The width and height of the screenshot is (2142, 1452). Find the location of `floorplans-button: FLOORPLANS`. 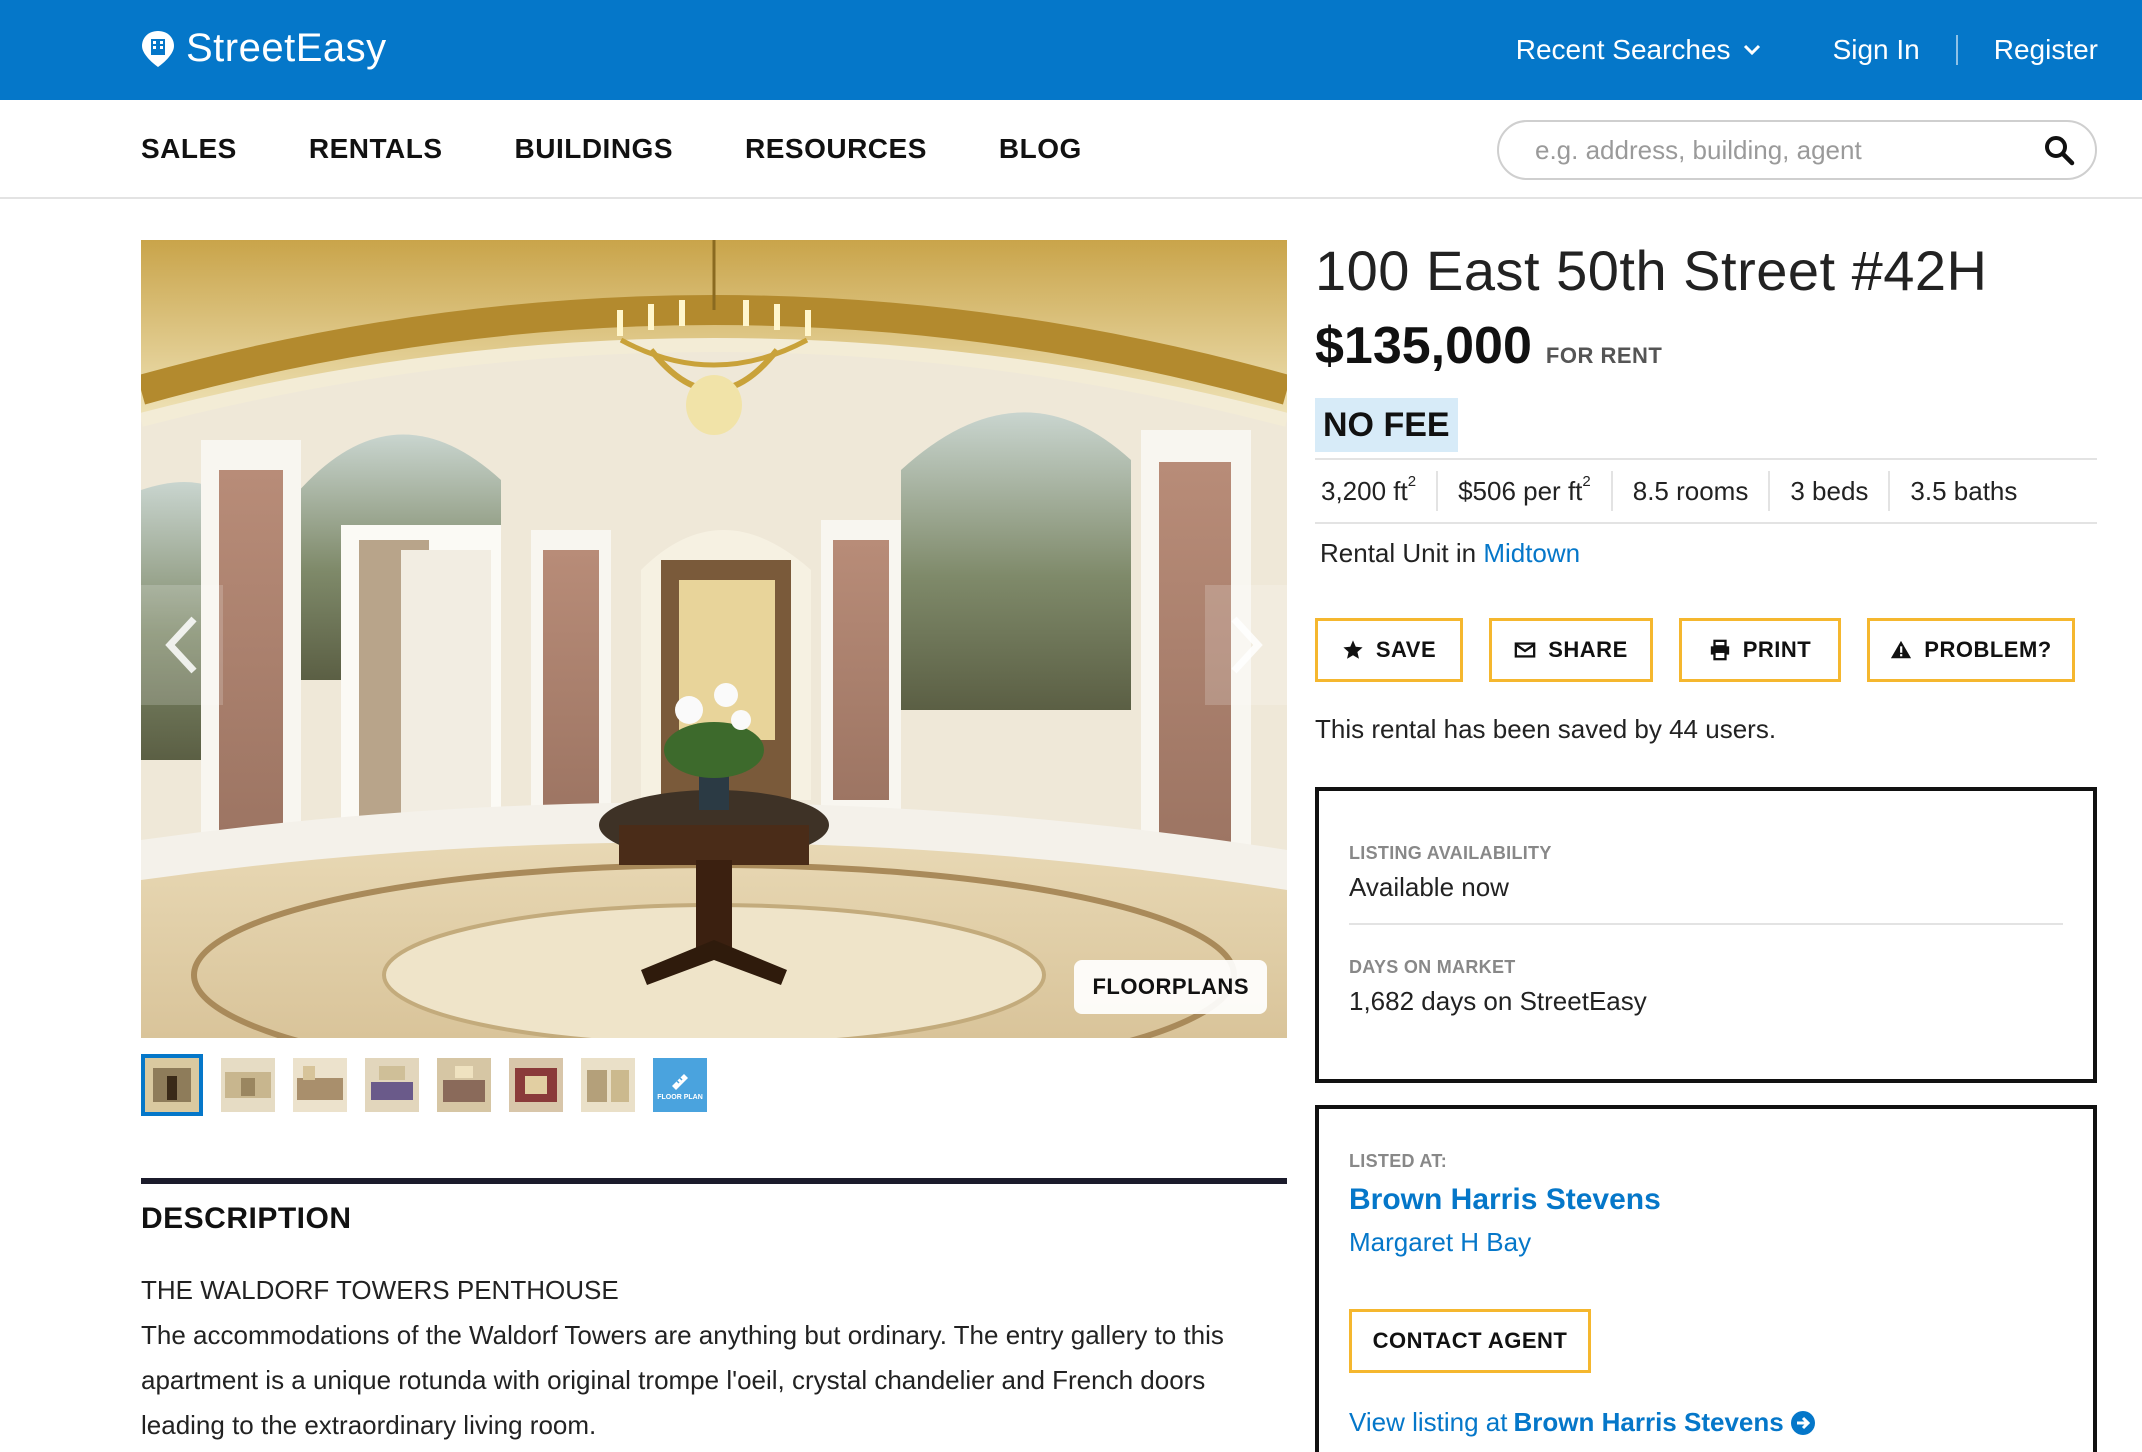

floorplans-button: FLOORPLANS is located at coordinates (1170, 987).